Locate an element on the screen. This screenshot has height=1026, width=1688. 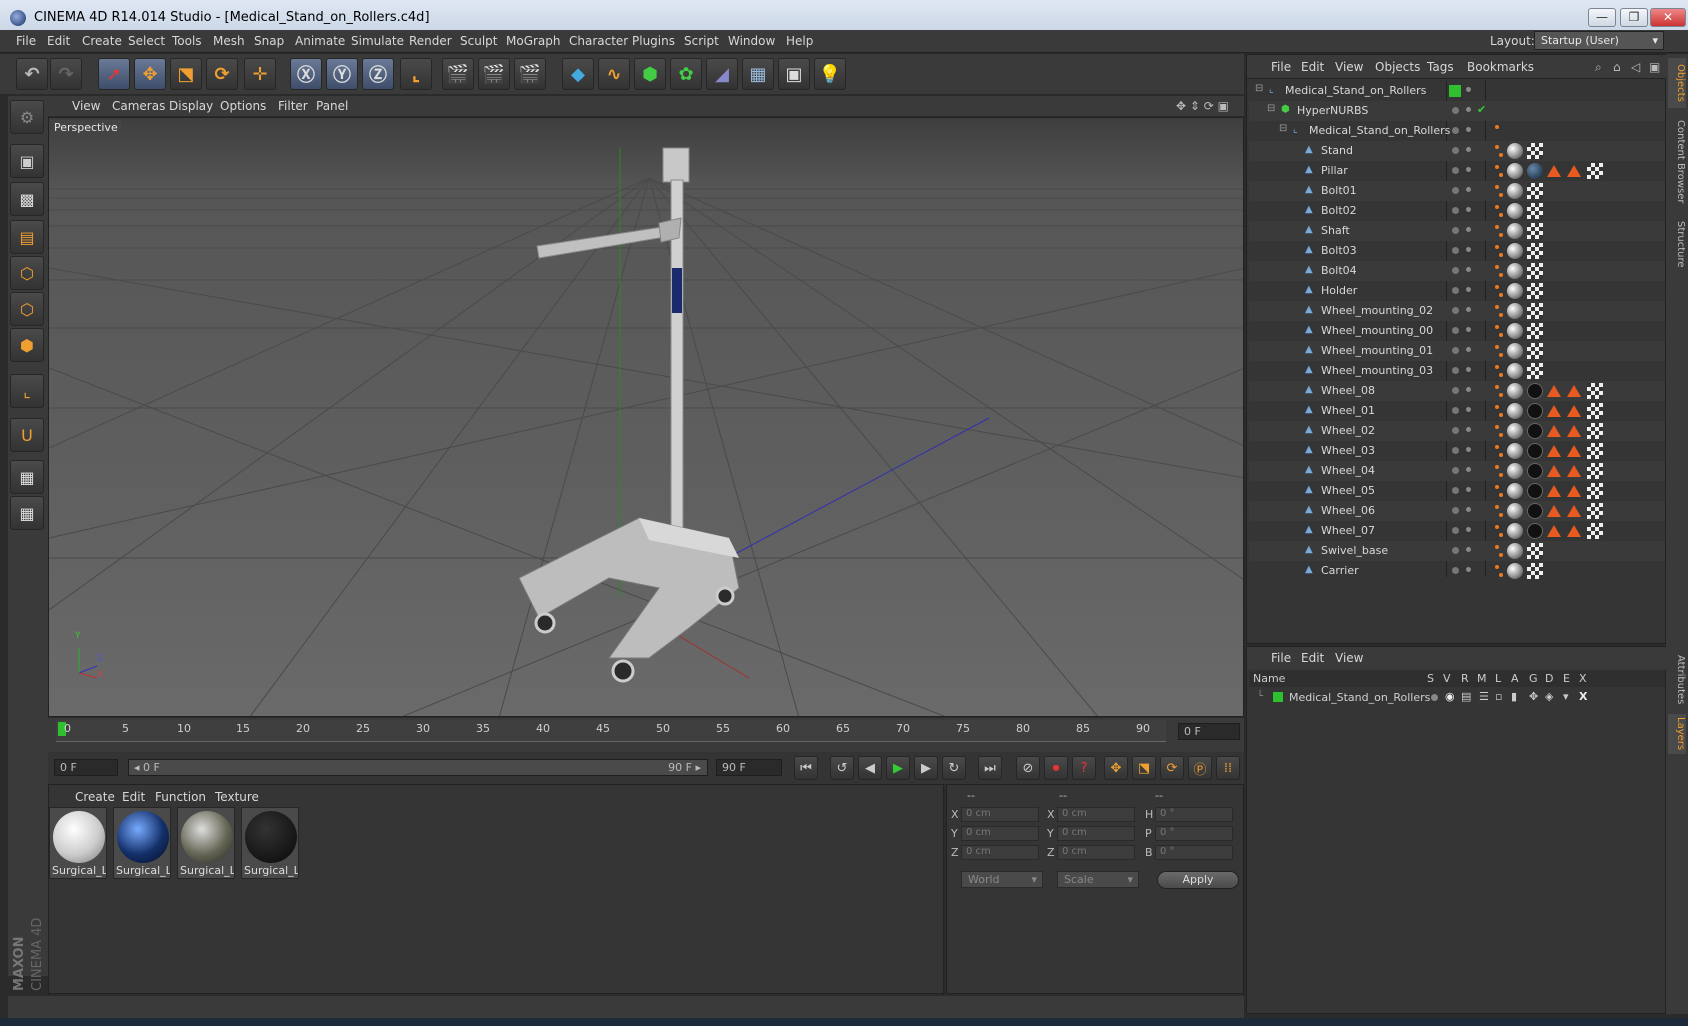
key-scale-button: ⬔ is located at coordinates (1144, 768).